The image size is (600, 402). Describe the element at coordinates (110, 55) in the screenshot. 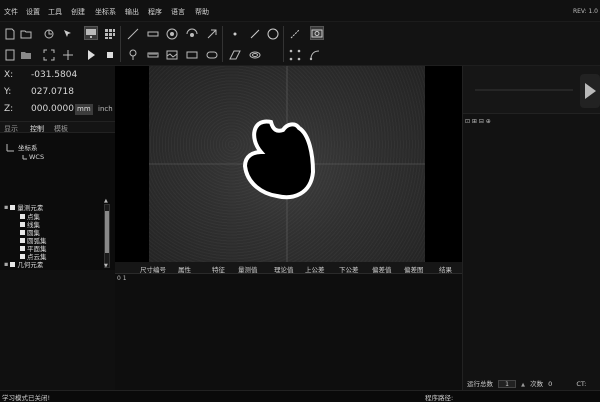

I see `stop-icon` at that location.